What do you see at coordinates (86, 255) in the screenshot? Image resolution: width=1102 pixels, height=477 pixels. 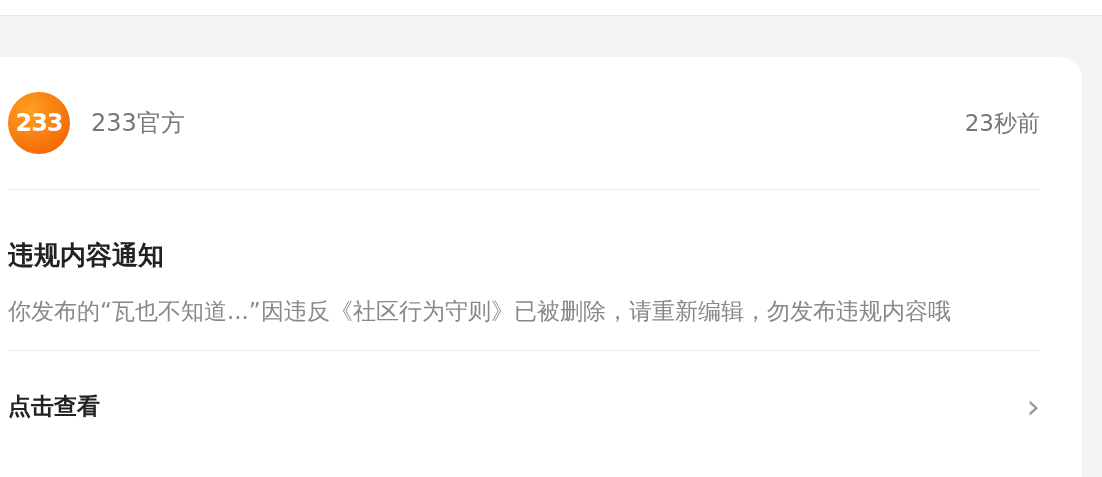 I see `notice-title: 违规内容通知` at bounding box center [86, 255].